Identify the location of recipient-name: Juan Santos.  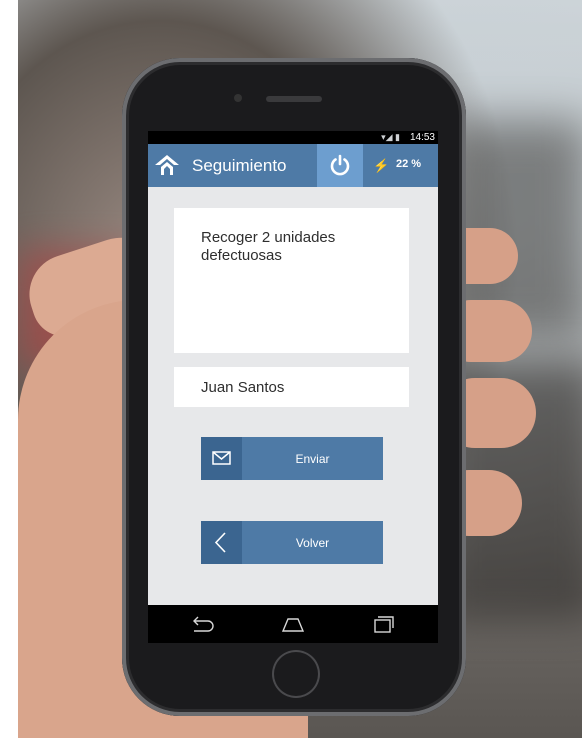
(243, 387).